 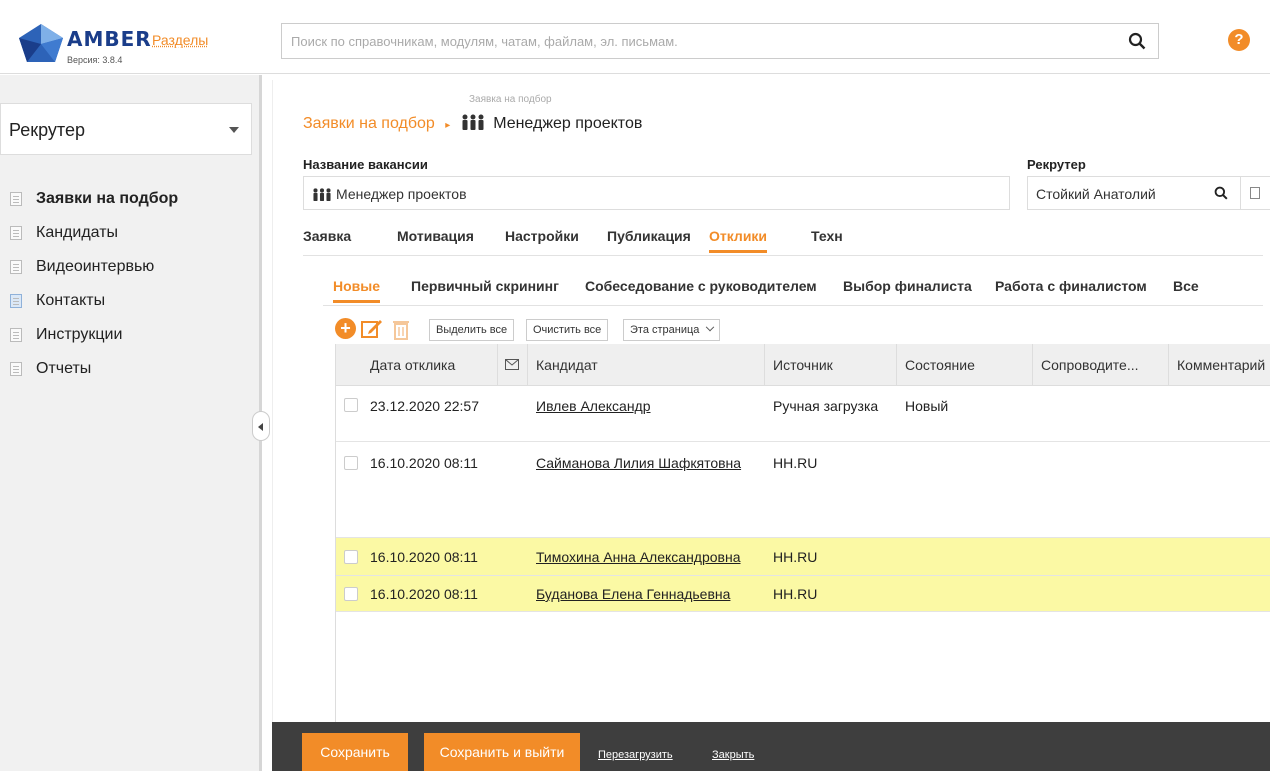 I want to click on edit-icon, so click(x=372, y=328).